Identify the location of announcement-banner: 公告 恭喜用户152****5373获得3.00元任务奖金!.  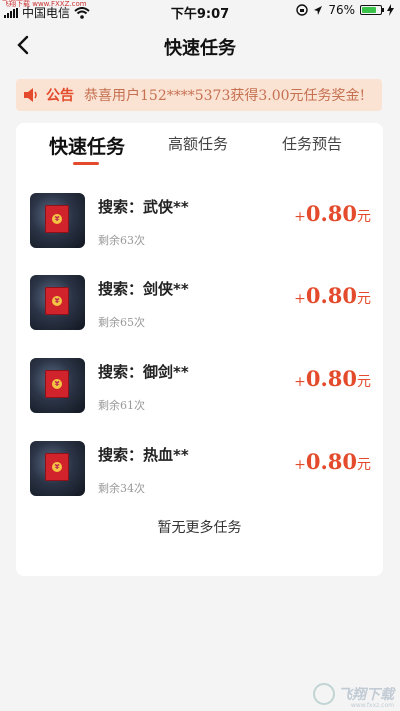
(199, 95).